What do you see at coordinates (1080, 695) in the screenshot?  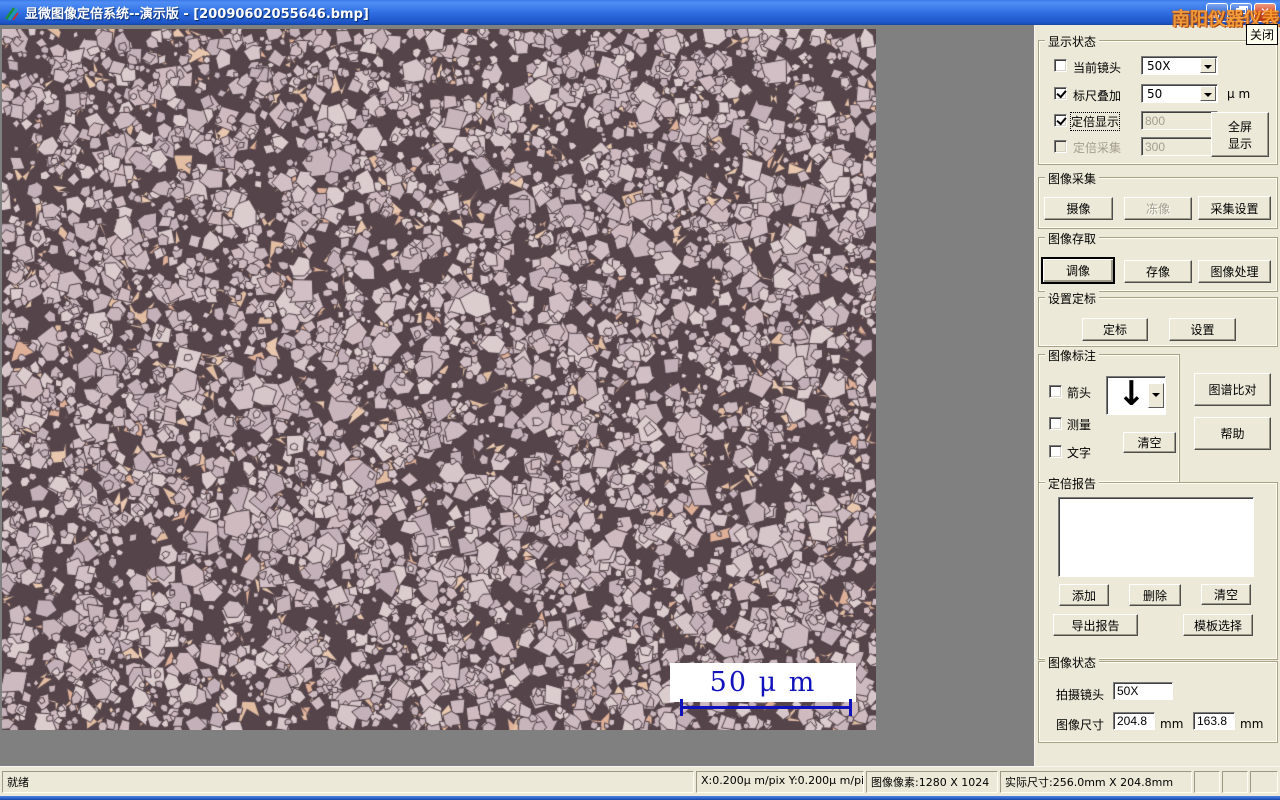 I see `capture-lens-label: 拍摄镜头` at bounding box center [1080, 695].